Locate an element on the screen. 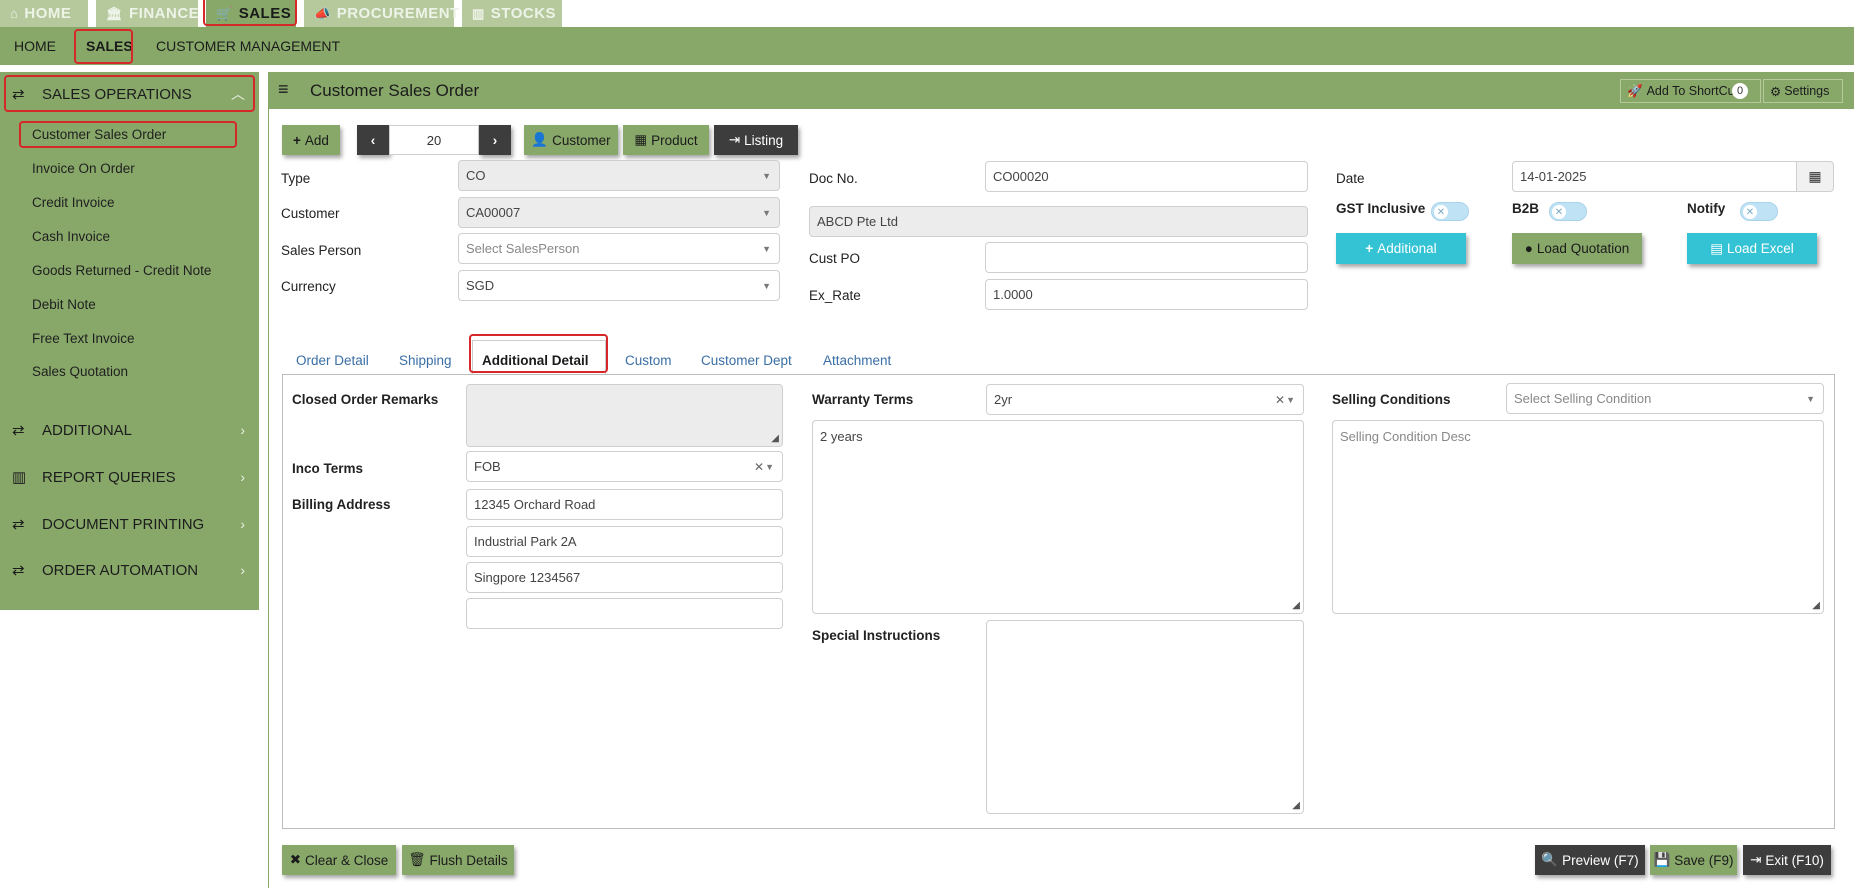 The width and height of the screenshot is (1854, 888). additional-button: + Additional is located at coordinates (1401, 248).